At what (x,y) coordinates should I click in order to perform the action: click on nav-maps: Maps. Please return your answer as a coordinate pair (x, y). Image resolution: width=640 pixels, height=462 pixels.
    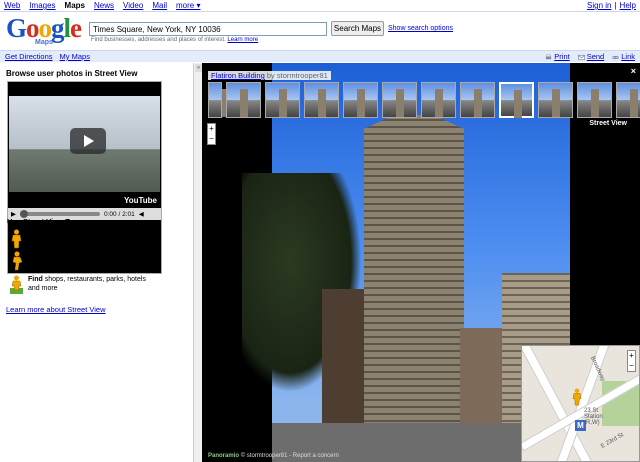
    Looking at the image, I should click on (75, 5).